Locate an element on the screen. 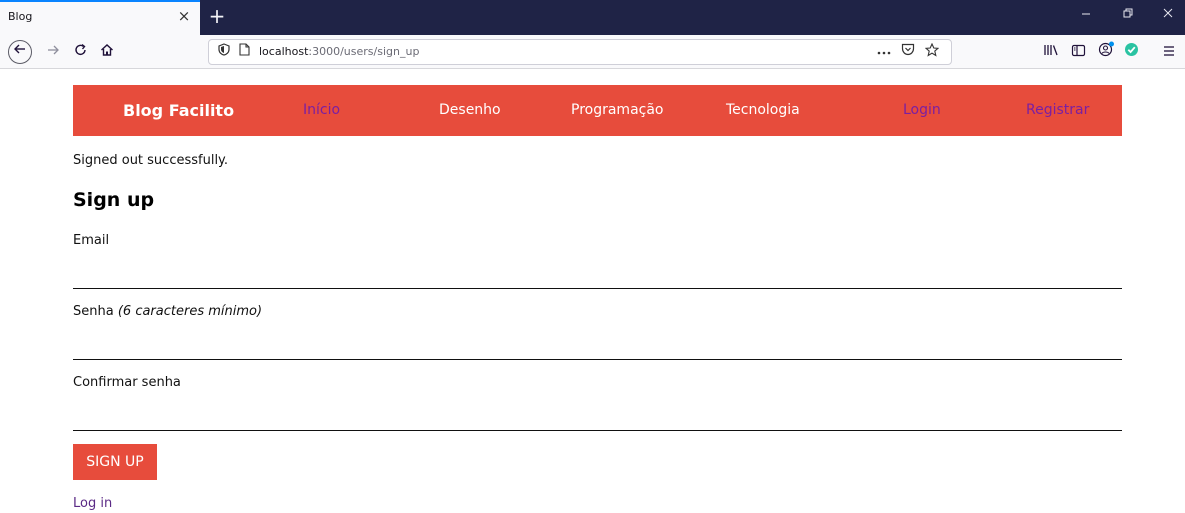 Image resolution: width=1185 pixels, height=513 pixels. email-label: Email is located at coordinates (91, 240).